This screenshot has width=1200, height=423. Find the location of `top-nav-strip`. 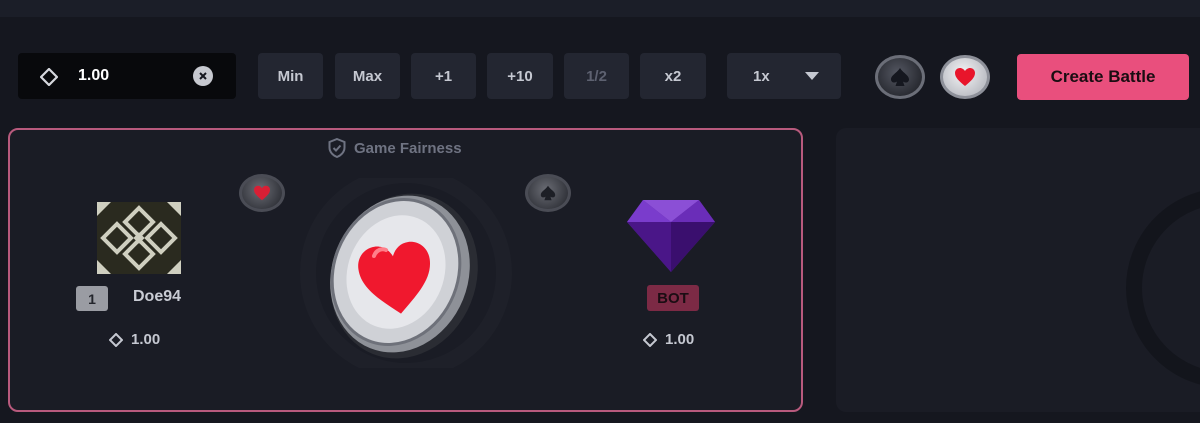

top-nav-strip is located at coordinates (600, 8).